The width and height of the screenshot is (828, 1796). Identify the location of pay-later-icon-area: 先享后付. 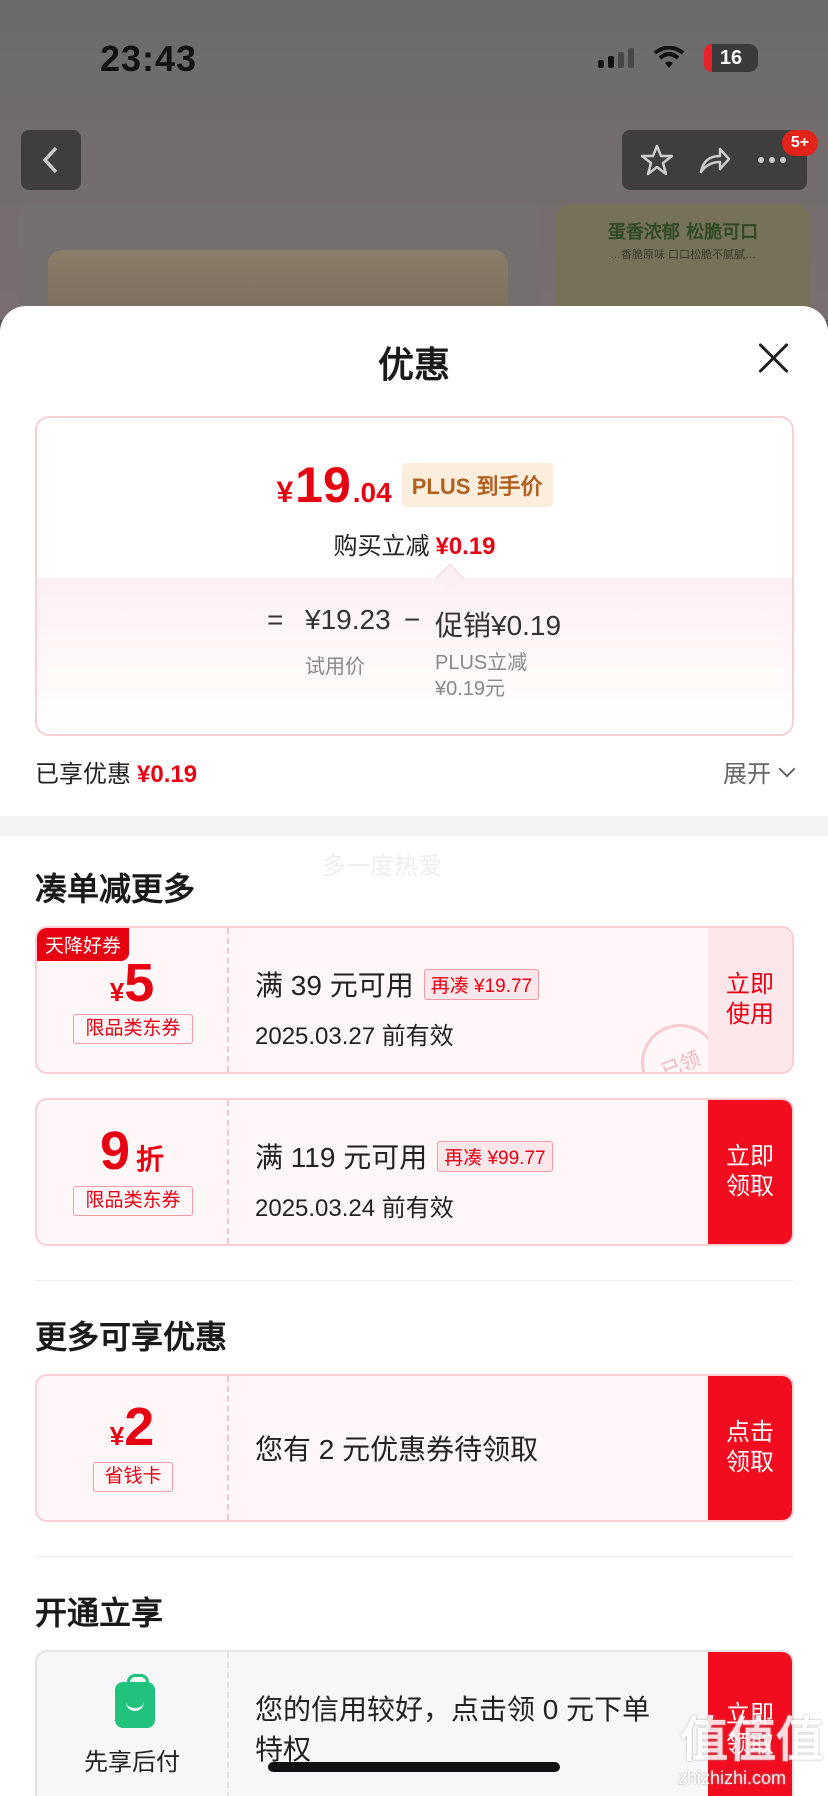
(133, 1724).